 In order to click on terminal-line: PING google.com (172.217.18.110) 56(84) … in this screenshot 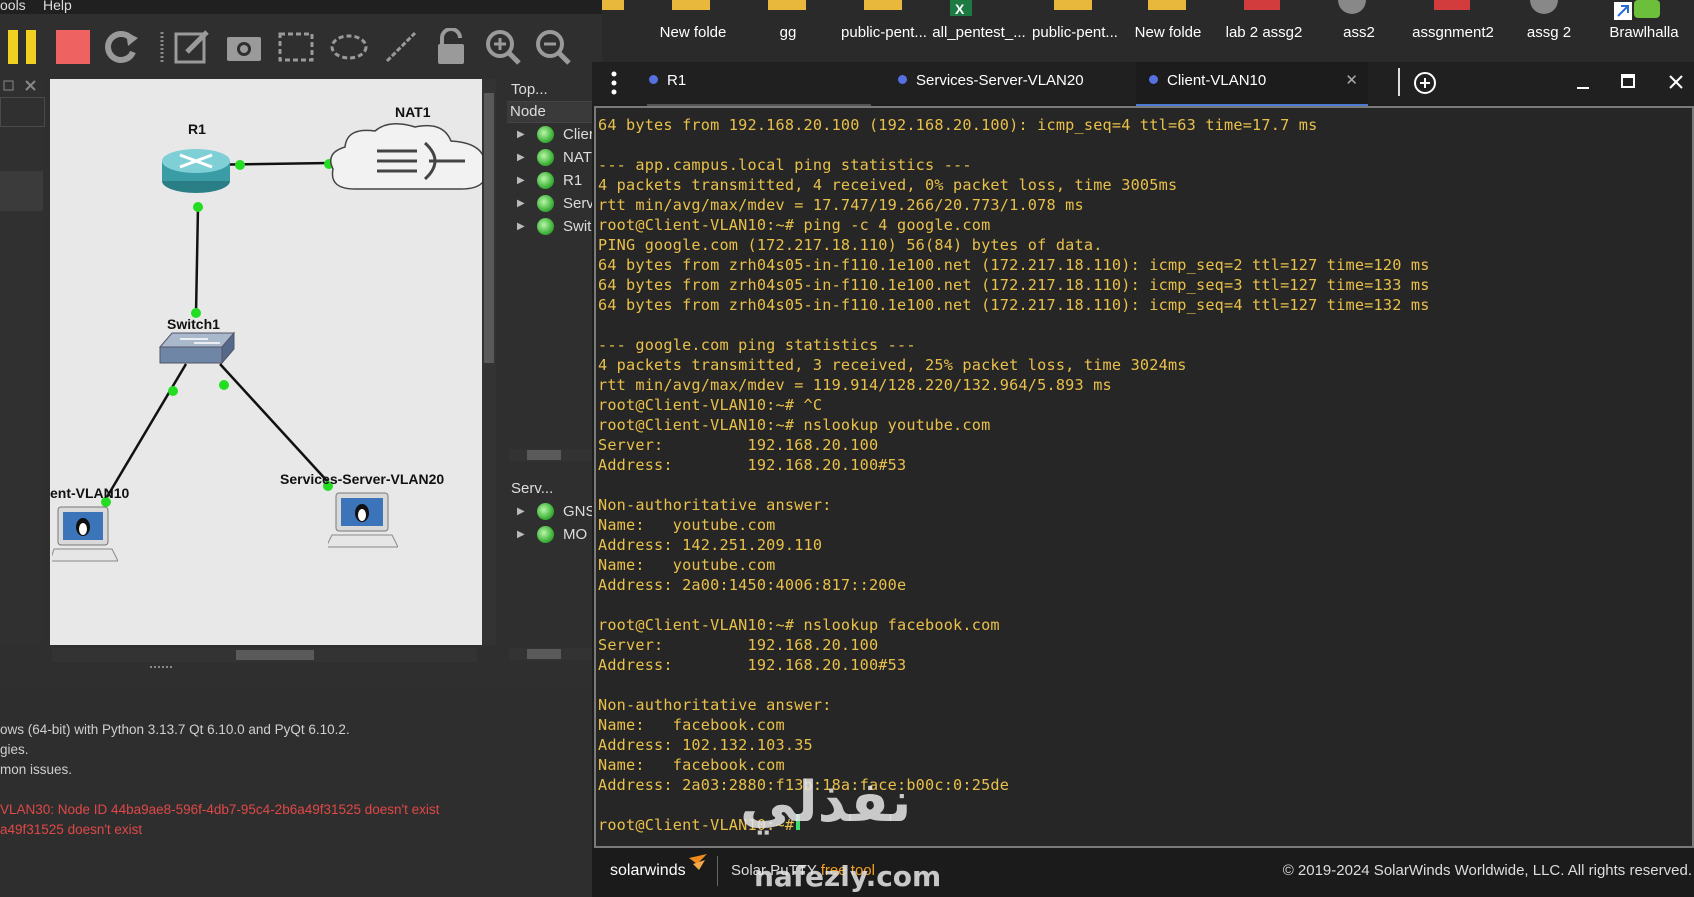, I will do `click(850, 245)`.